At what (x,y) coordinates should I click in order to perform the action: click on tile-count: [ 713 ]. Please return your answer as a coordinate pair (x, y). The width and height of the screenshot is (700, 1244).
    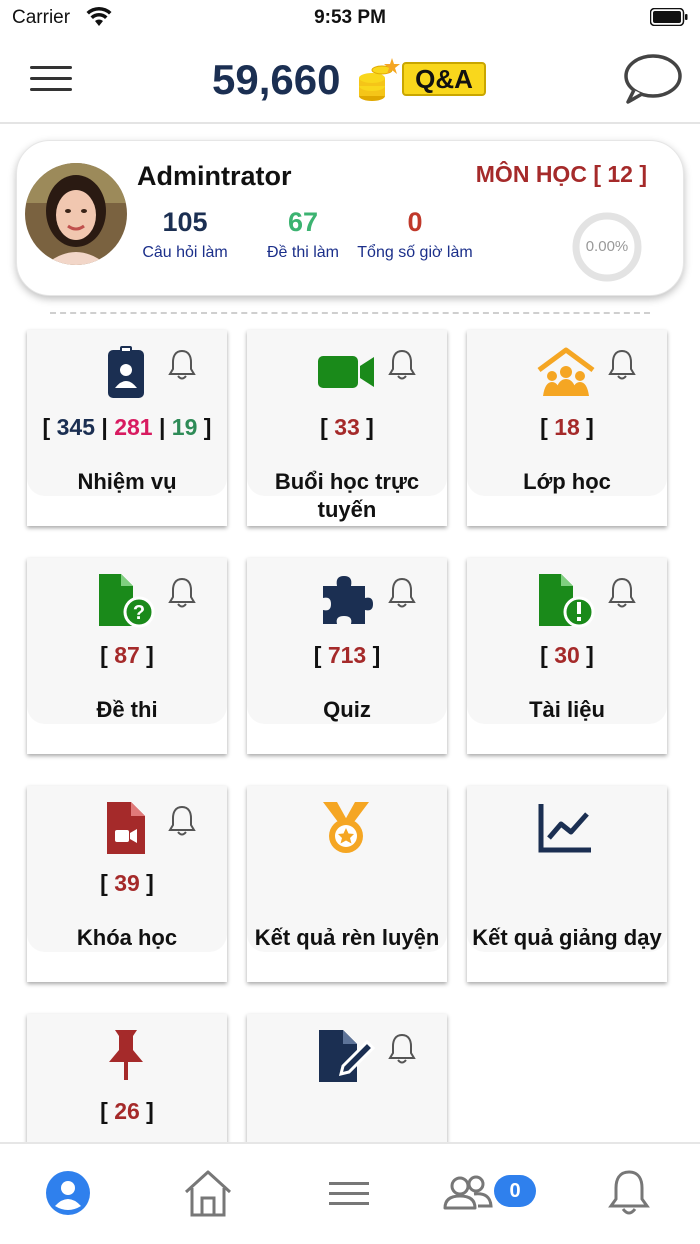
    Looking at the image, I should click on (347, 655).